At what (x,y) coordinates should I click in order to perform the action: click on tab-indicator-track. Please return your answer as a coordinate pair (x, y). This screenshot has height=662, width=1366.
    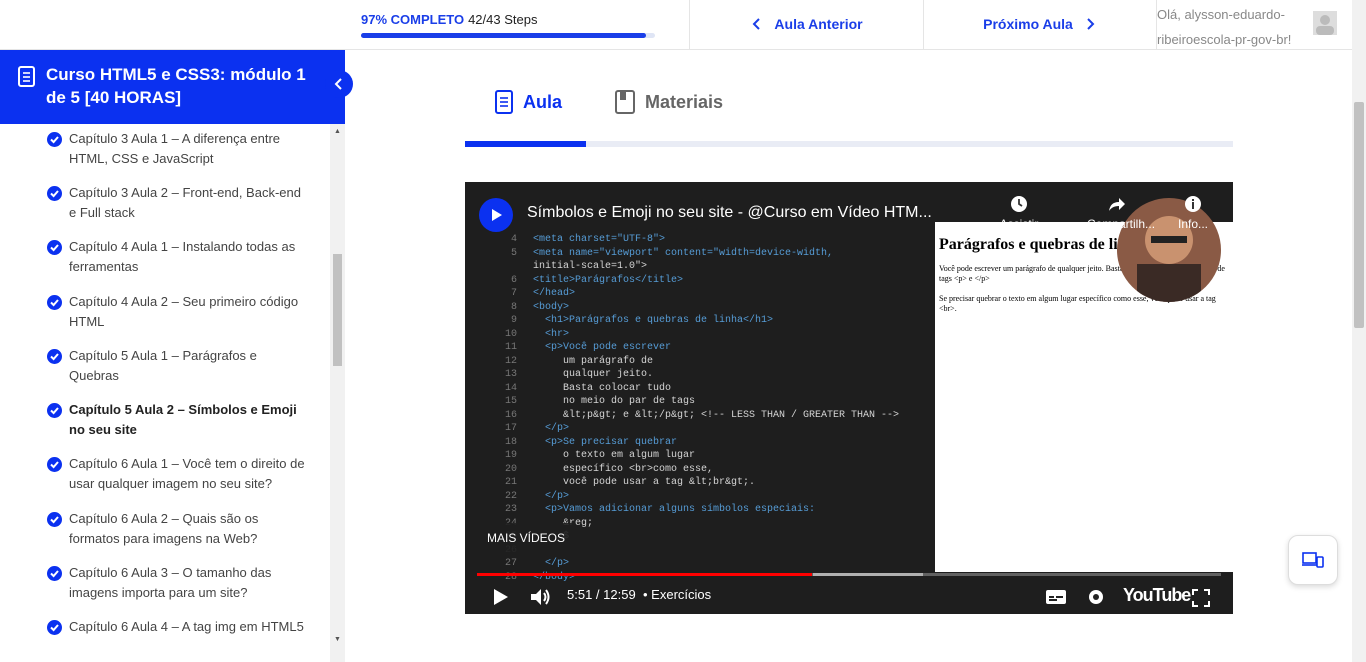
    Looking at the image, I should click on (849, 144).